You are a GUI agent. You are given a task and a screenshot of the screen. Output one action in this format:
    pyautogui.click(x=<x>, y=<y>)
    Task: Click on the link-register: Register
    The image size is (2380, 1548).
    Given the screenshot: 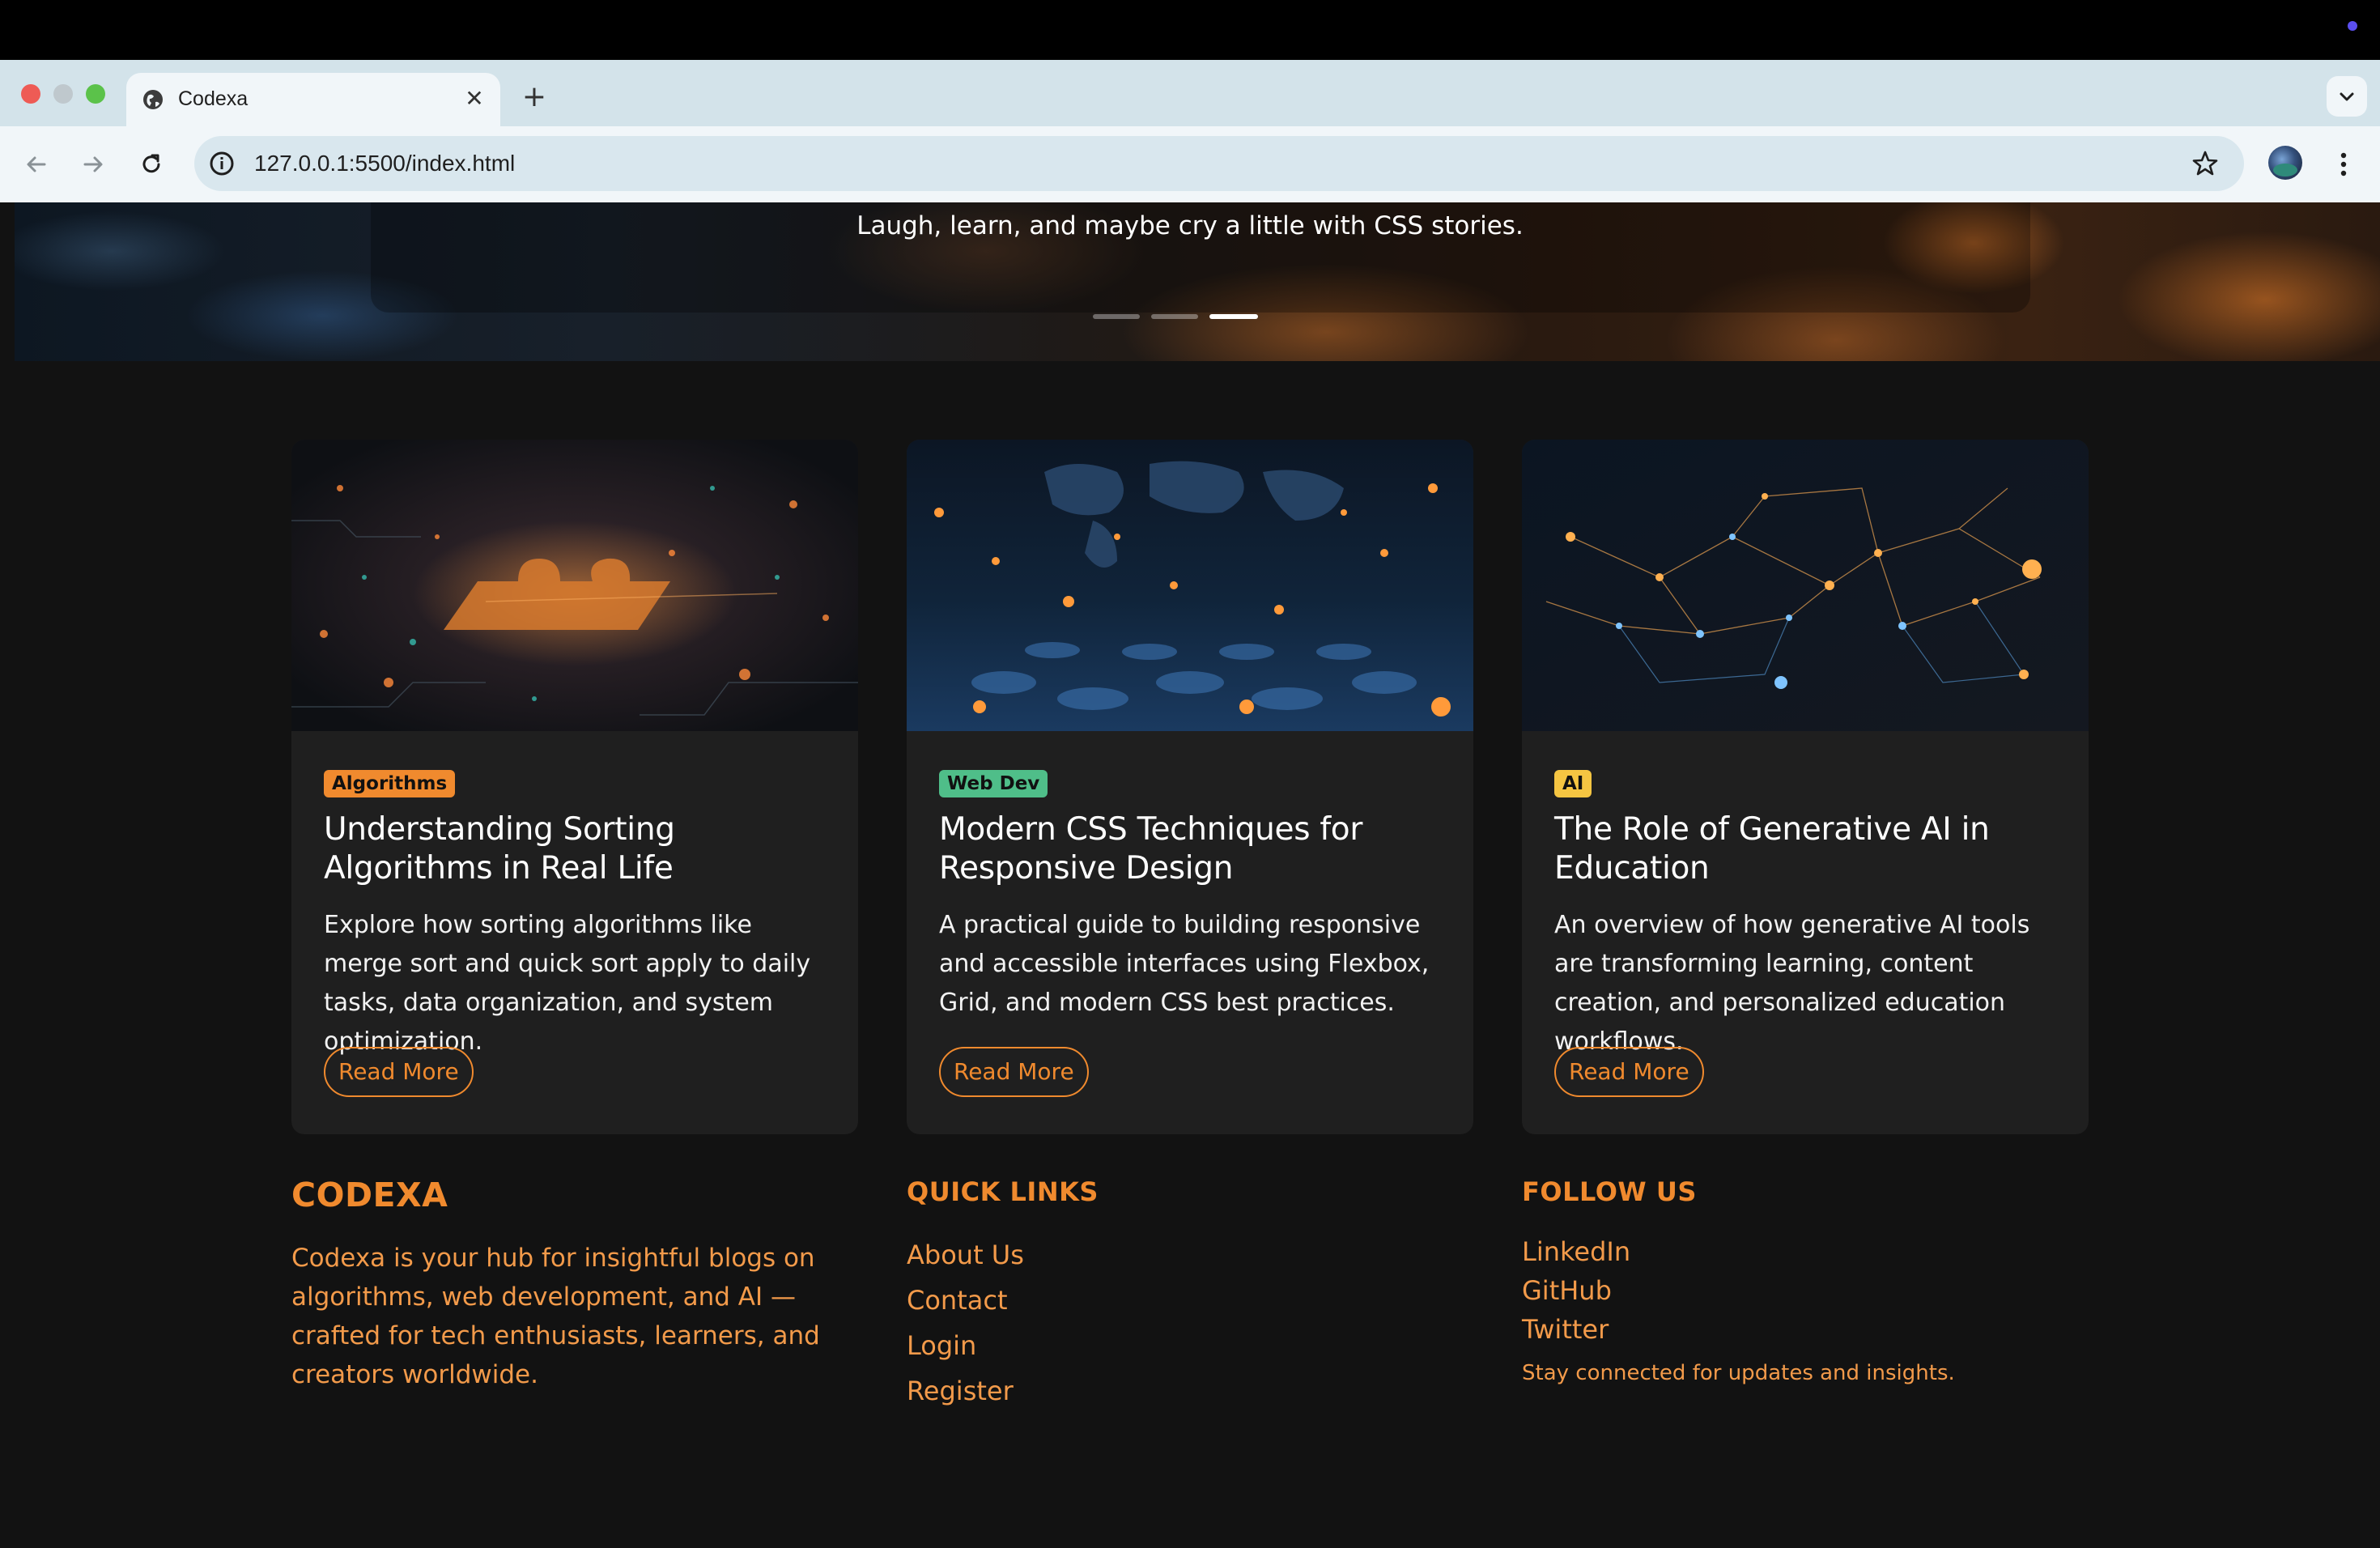 What is the action you would take?
    pyautogui.click(x=1190, y=1391)
    